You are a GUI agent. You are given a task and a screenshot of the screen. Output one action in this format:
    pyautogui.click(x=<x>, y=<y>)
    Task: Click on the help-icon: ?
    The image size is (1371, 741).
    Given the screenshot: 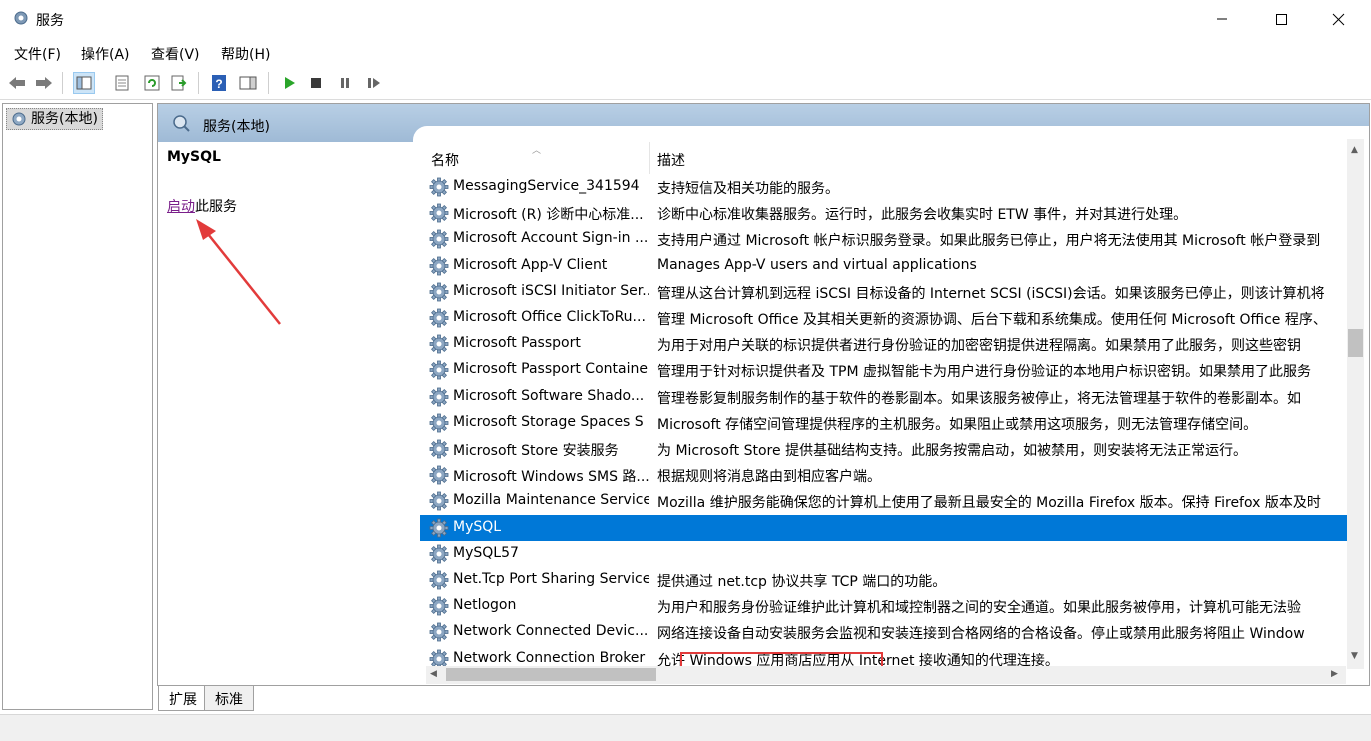 What is the action you would take?
    pyautogui.click(x=219, y=83)
    